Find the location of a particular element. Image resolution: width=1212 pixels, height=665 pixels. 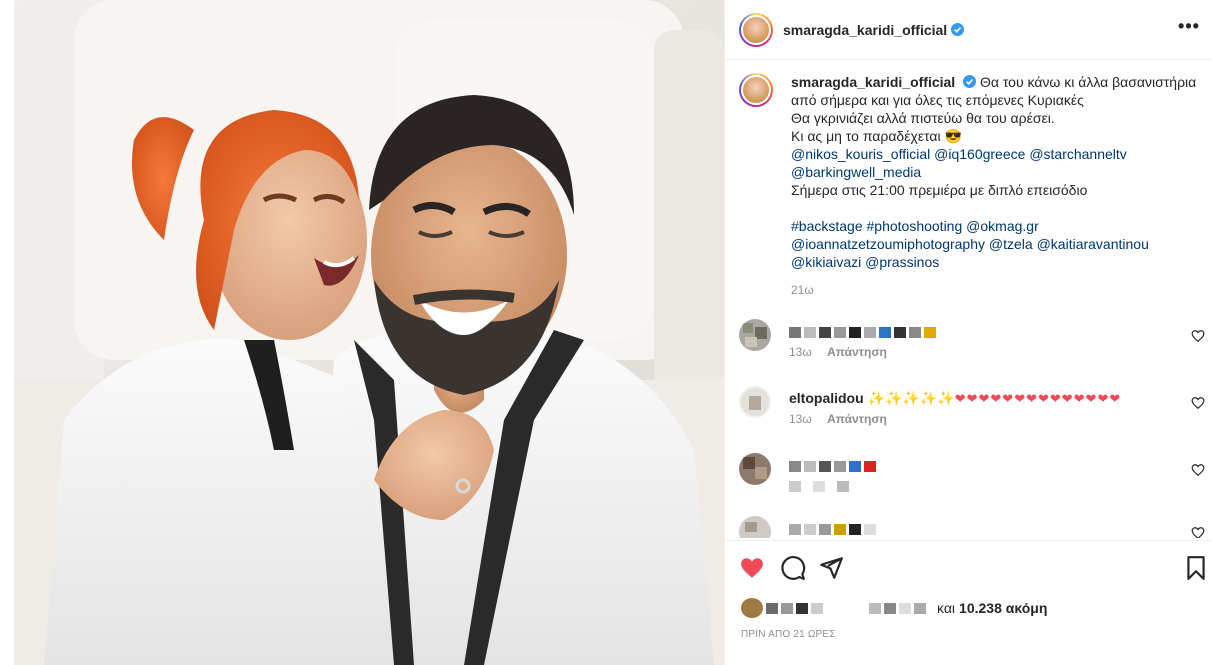

author-username: smaragda_karidi_official is located at coordinates (865, 30).